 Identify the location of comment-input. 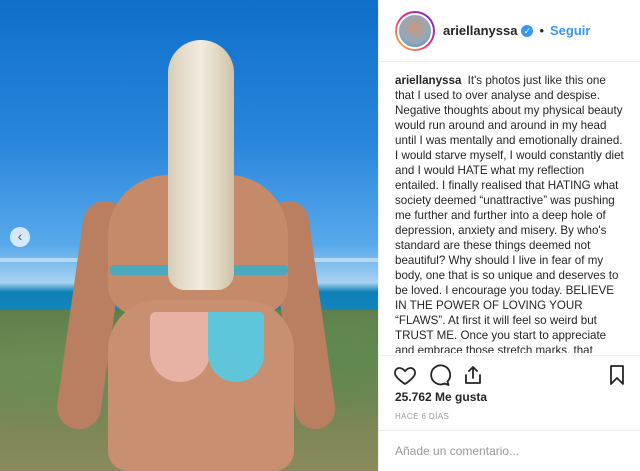
(510, 451).